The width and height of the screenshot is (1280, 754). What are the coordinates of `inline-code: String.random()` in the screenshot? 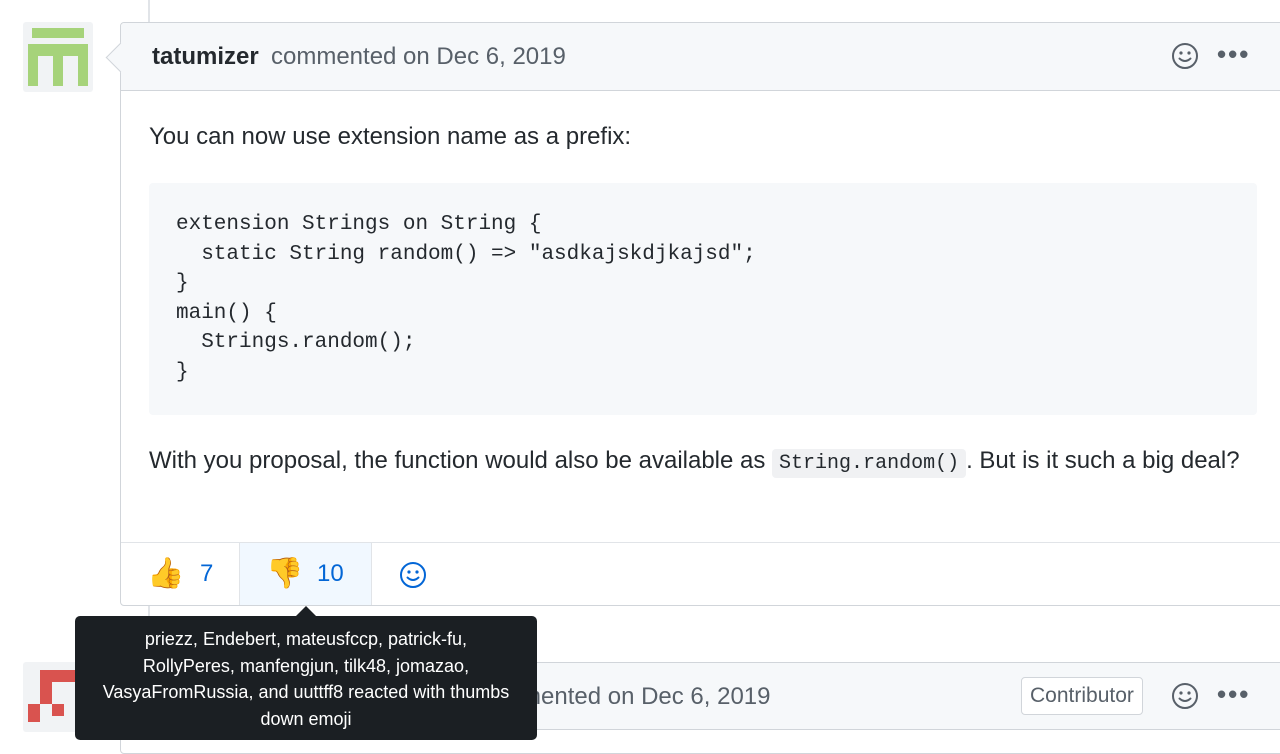 It's located at (869, 463).